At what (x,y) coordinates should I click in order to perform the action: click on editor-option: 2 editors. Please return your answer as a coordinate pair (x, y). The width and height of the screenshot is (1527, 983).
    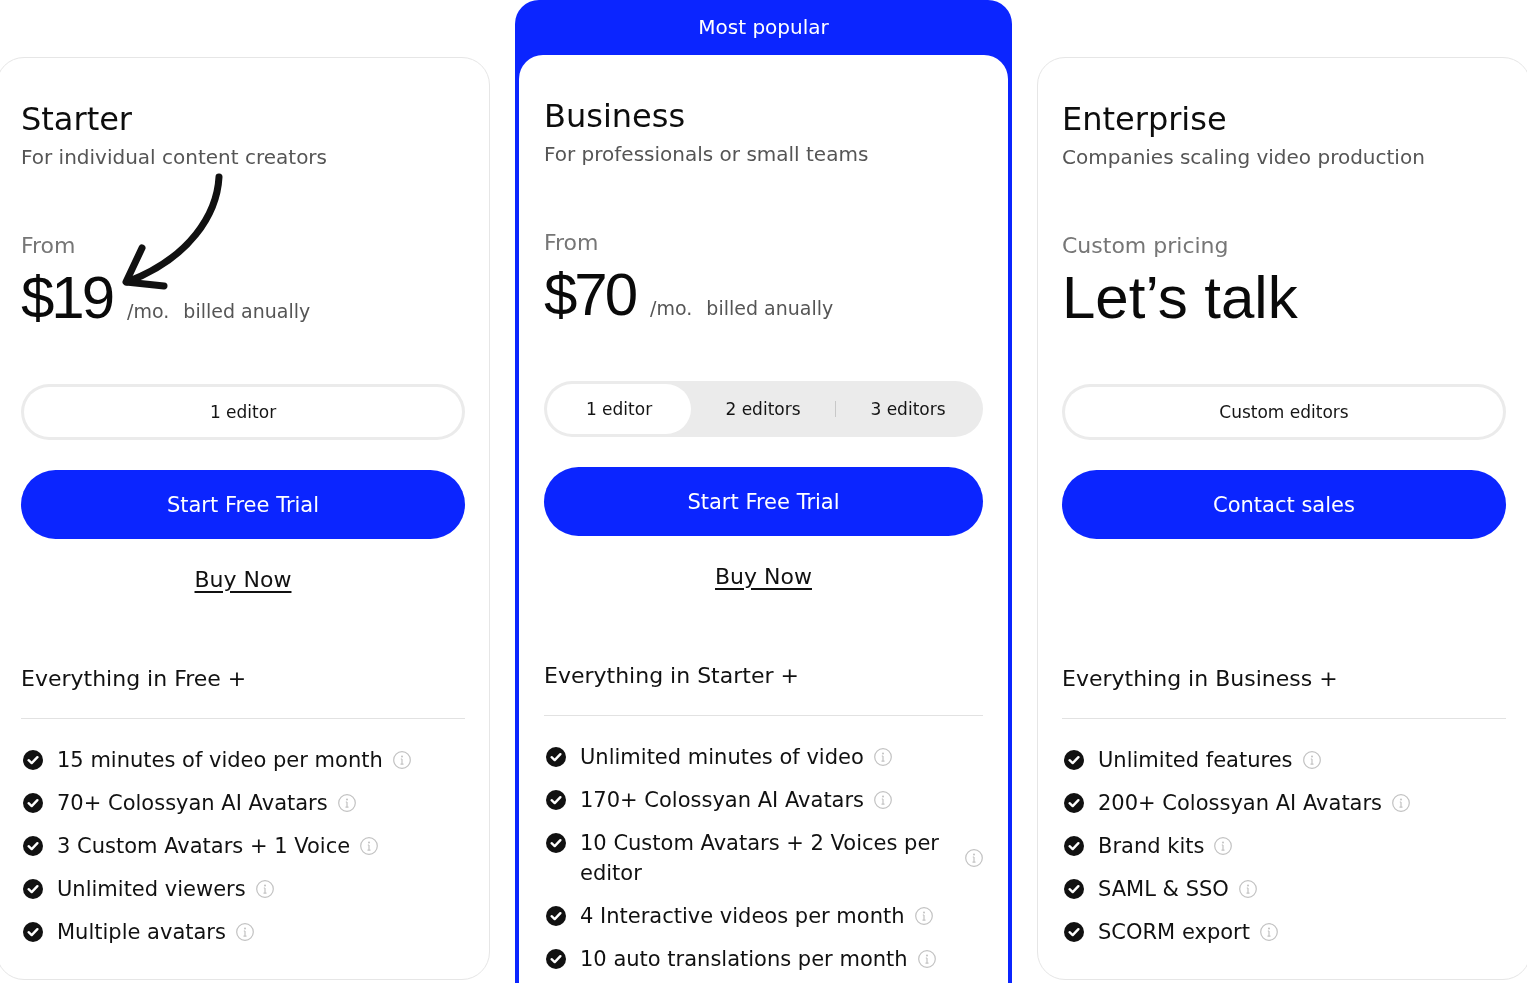
    Looking at the image, I should click on (763, 409).